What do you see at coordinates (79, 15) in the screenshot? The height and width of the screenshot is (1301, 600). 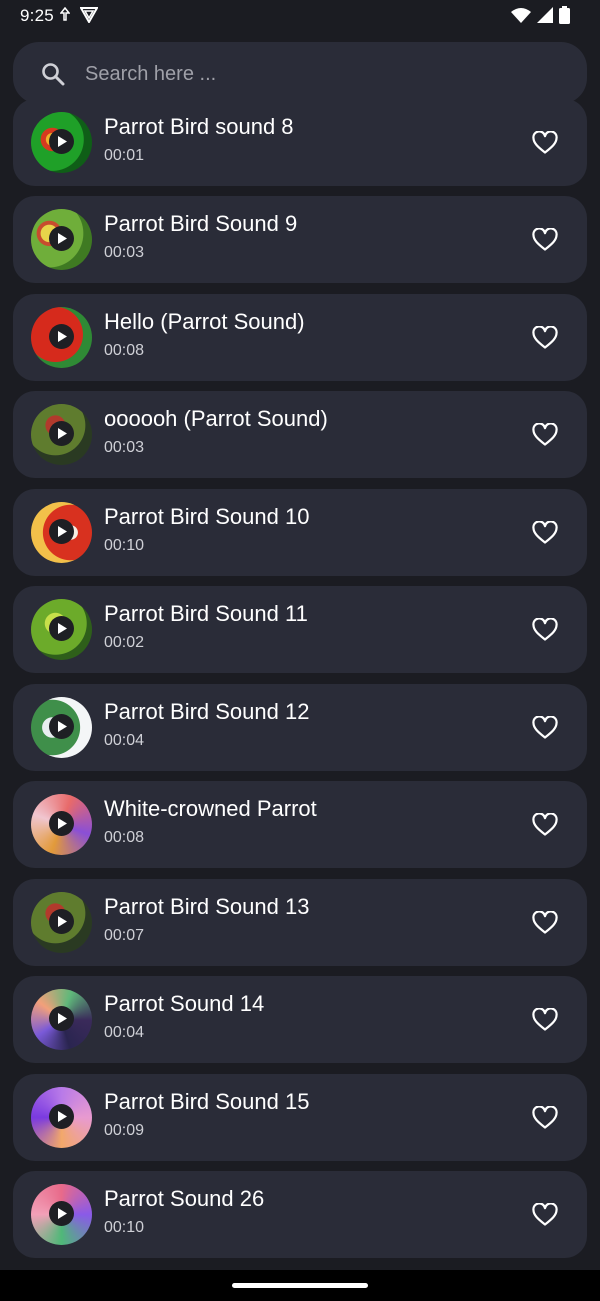 I see `status-left-icons` at bounding box center [79, 15].